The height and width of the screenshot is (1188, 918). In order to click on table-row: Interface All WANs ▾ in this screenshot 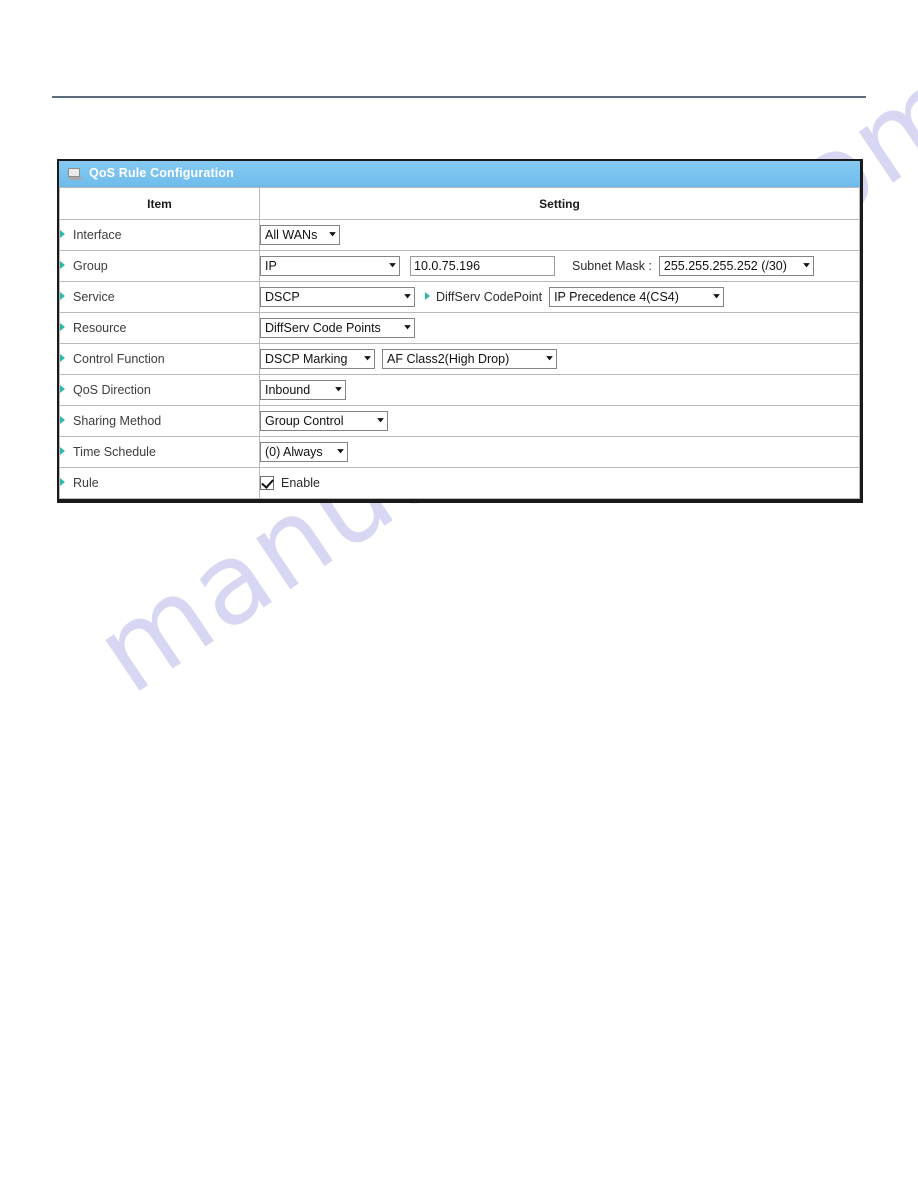, I will do `click(459, 235)`.